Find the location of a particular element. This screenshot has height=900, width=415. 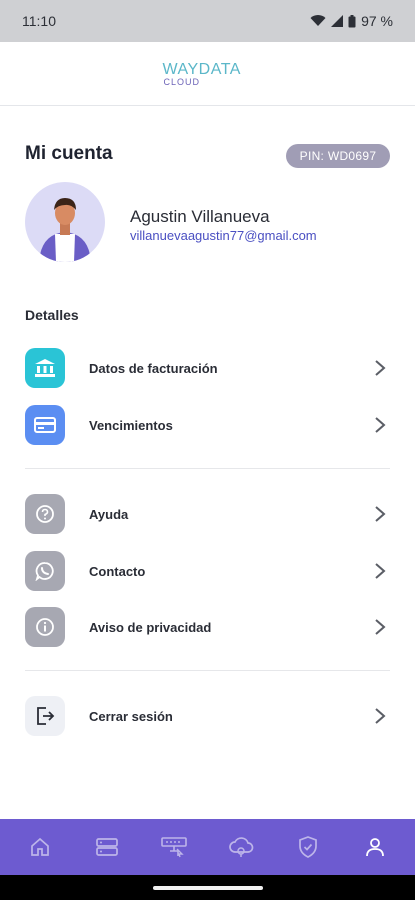

nav-servers is located at coordinates (107, 847).